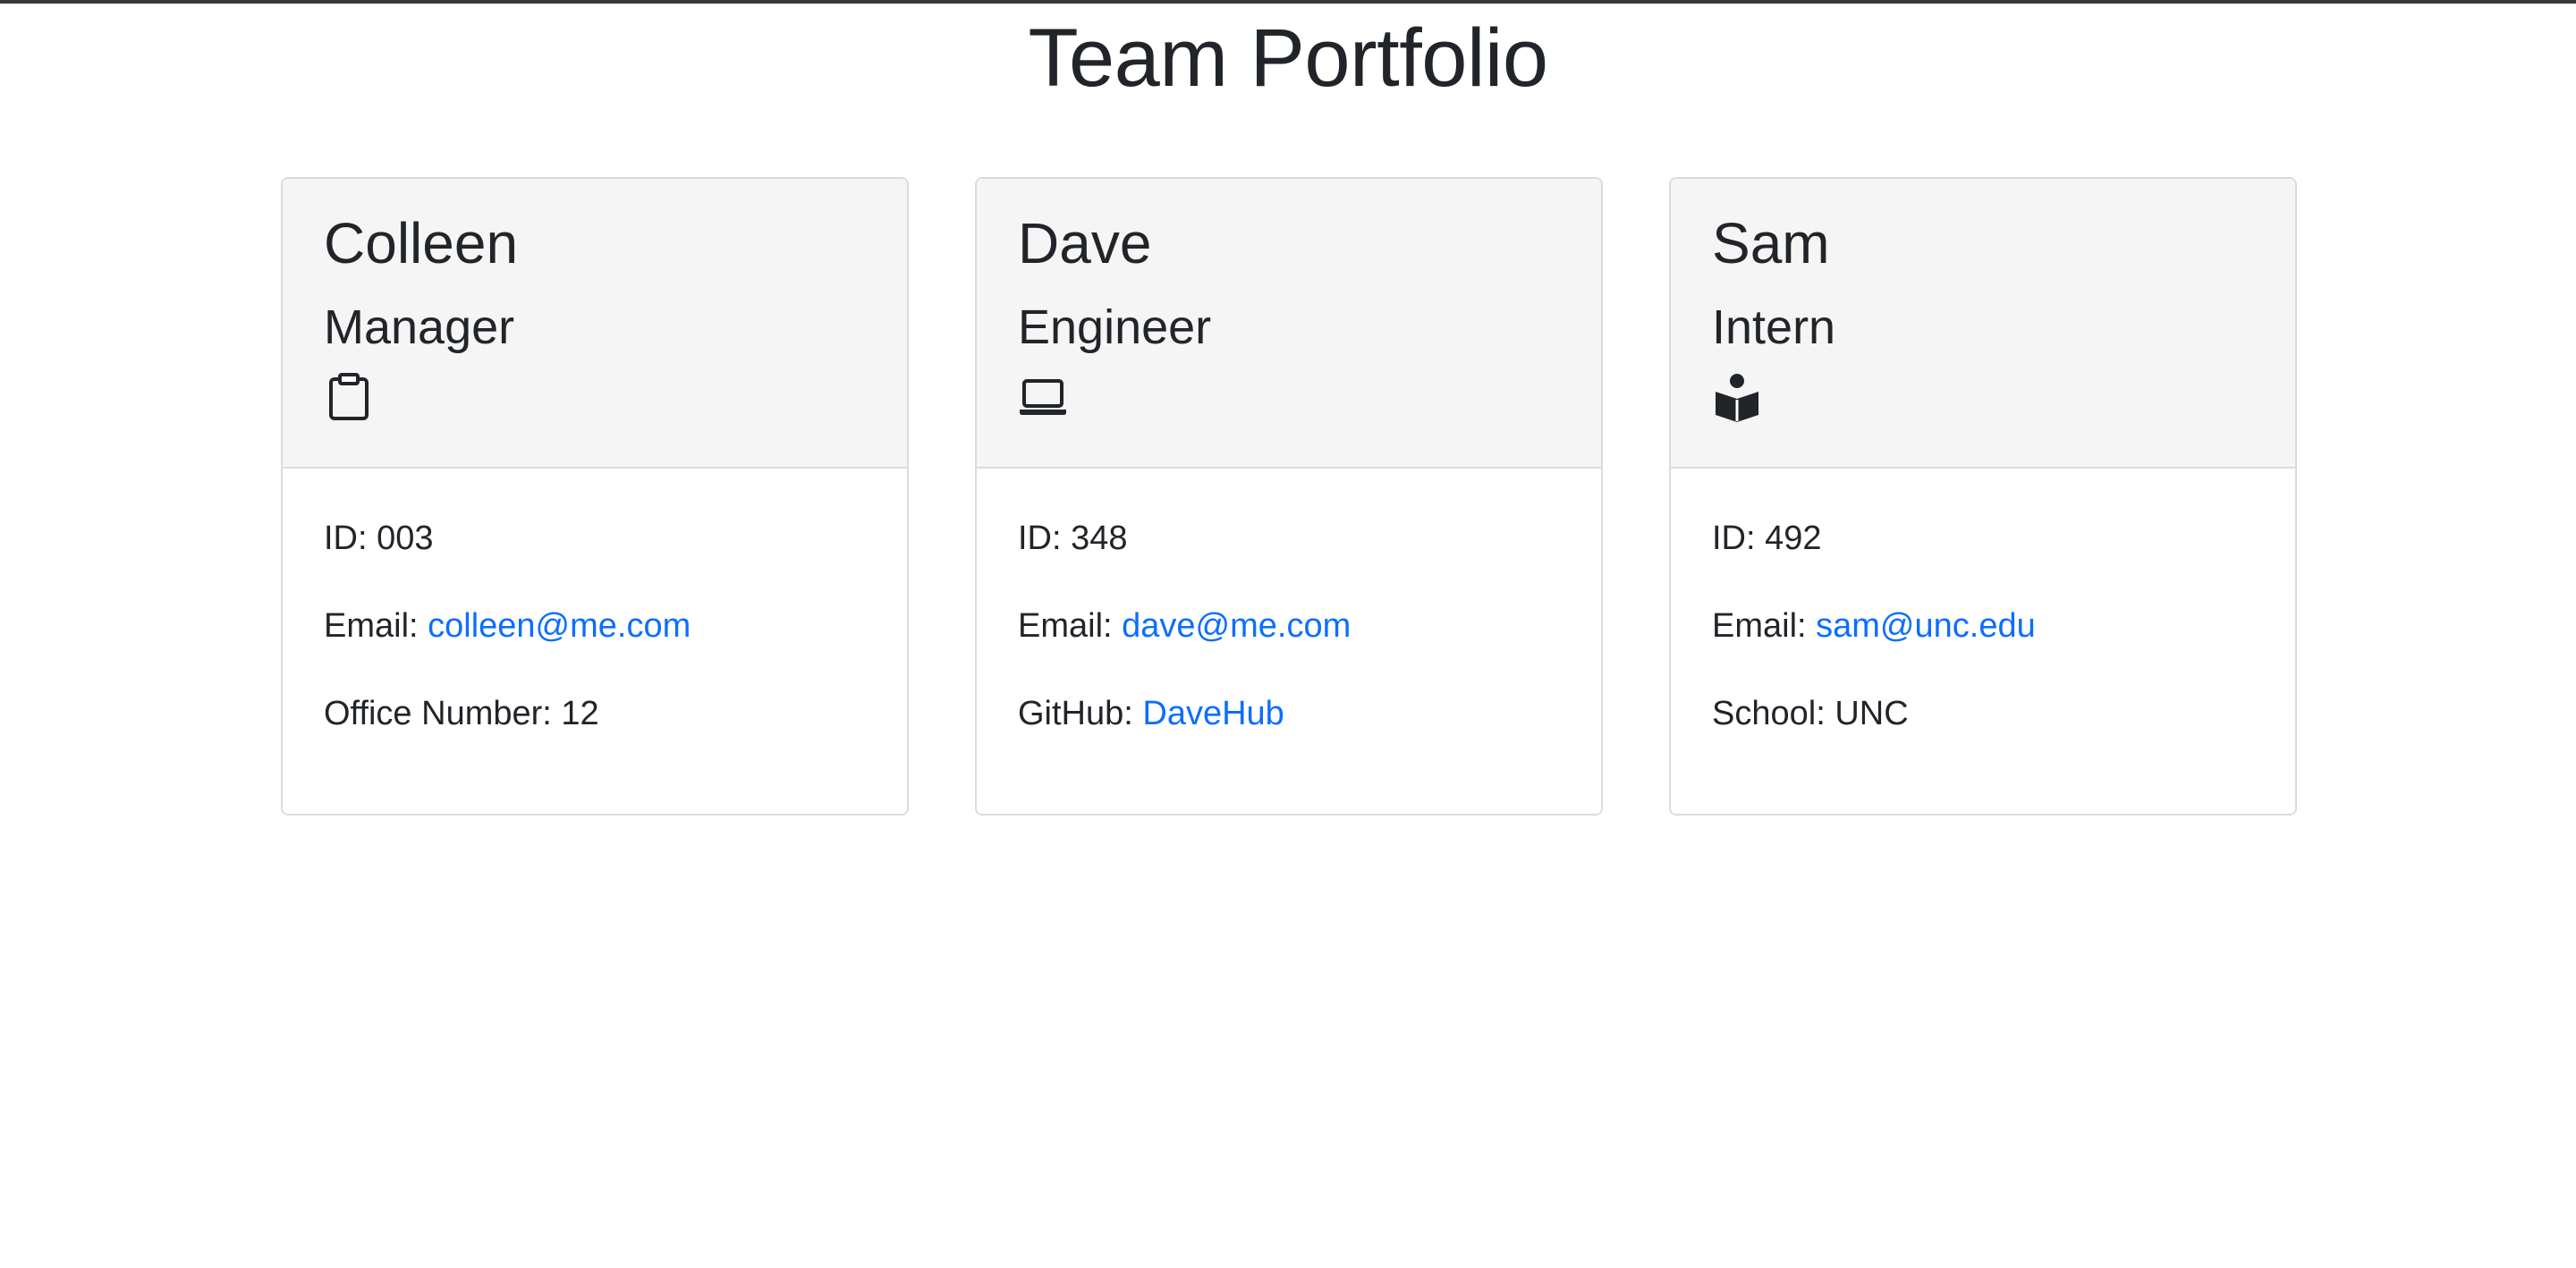  What do you see at coordinates (1213, 713) in the screenshot?
I see `github-link: DaveHub` at bounding box center [1213, 713].